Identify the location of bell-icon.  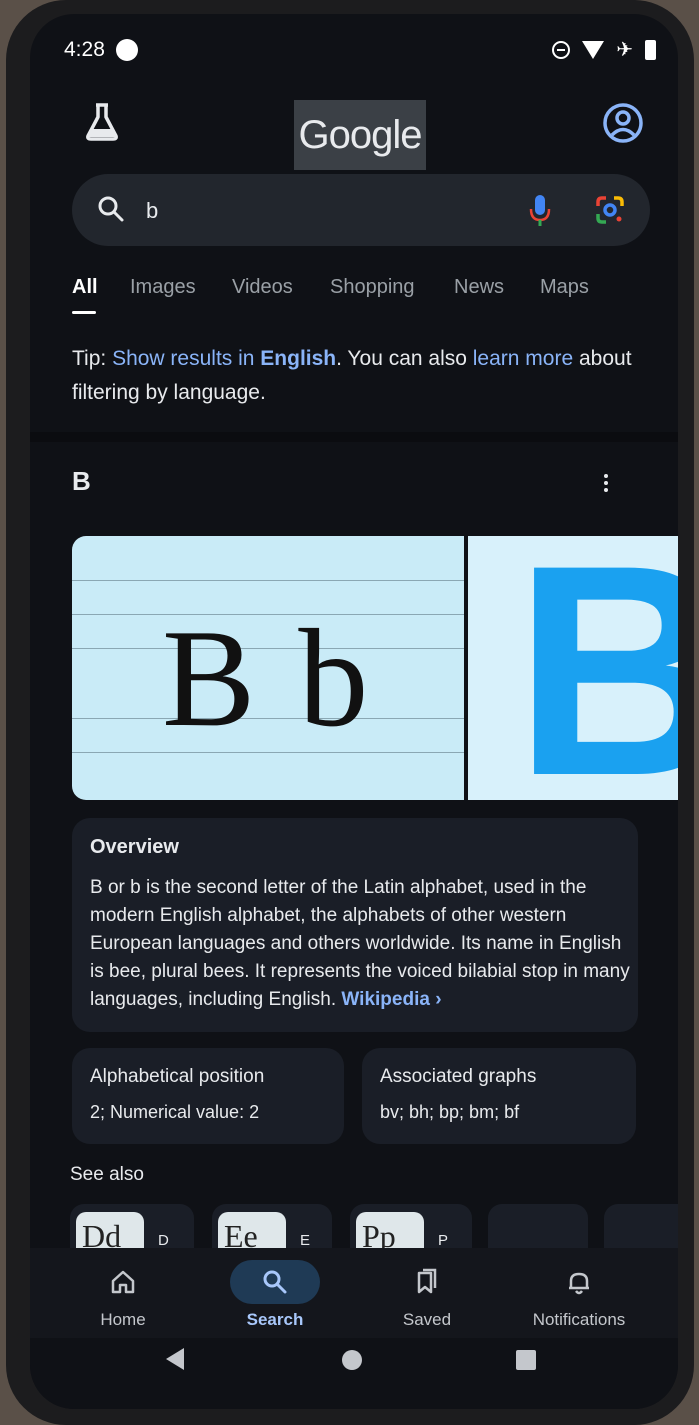
(579, 1282).